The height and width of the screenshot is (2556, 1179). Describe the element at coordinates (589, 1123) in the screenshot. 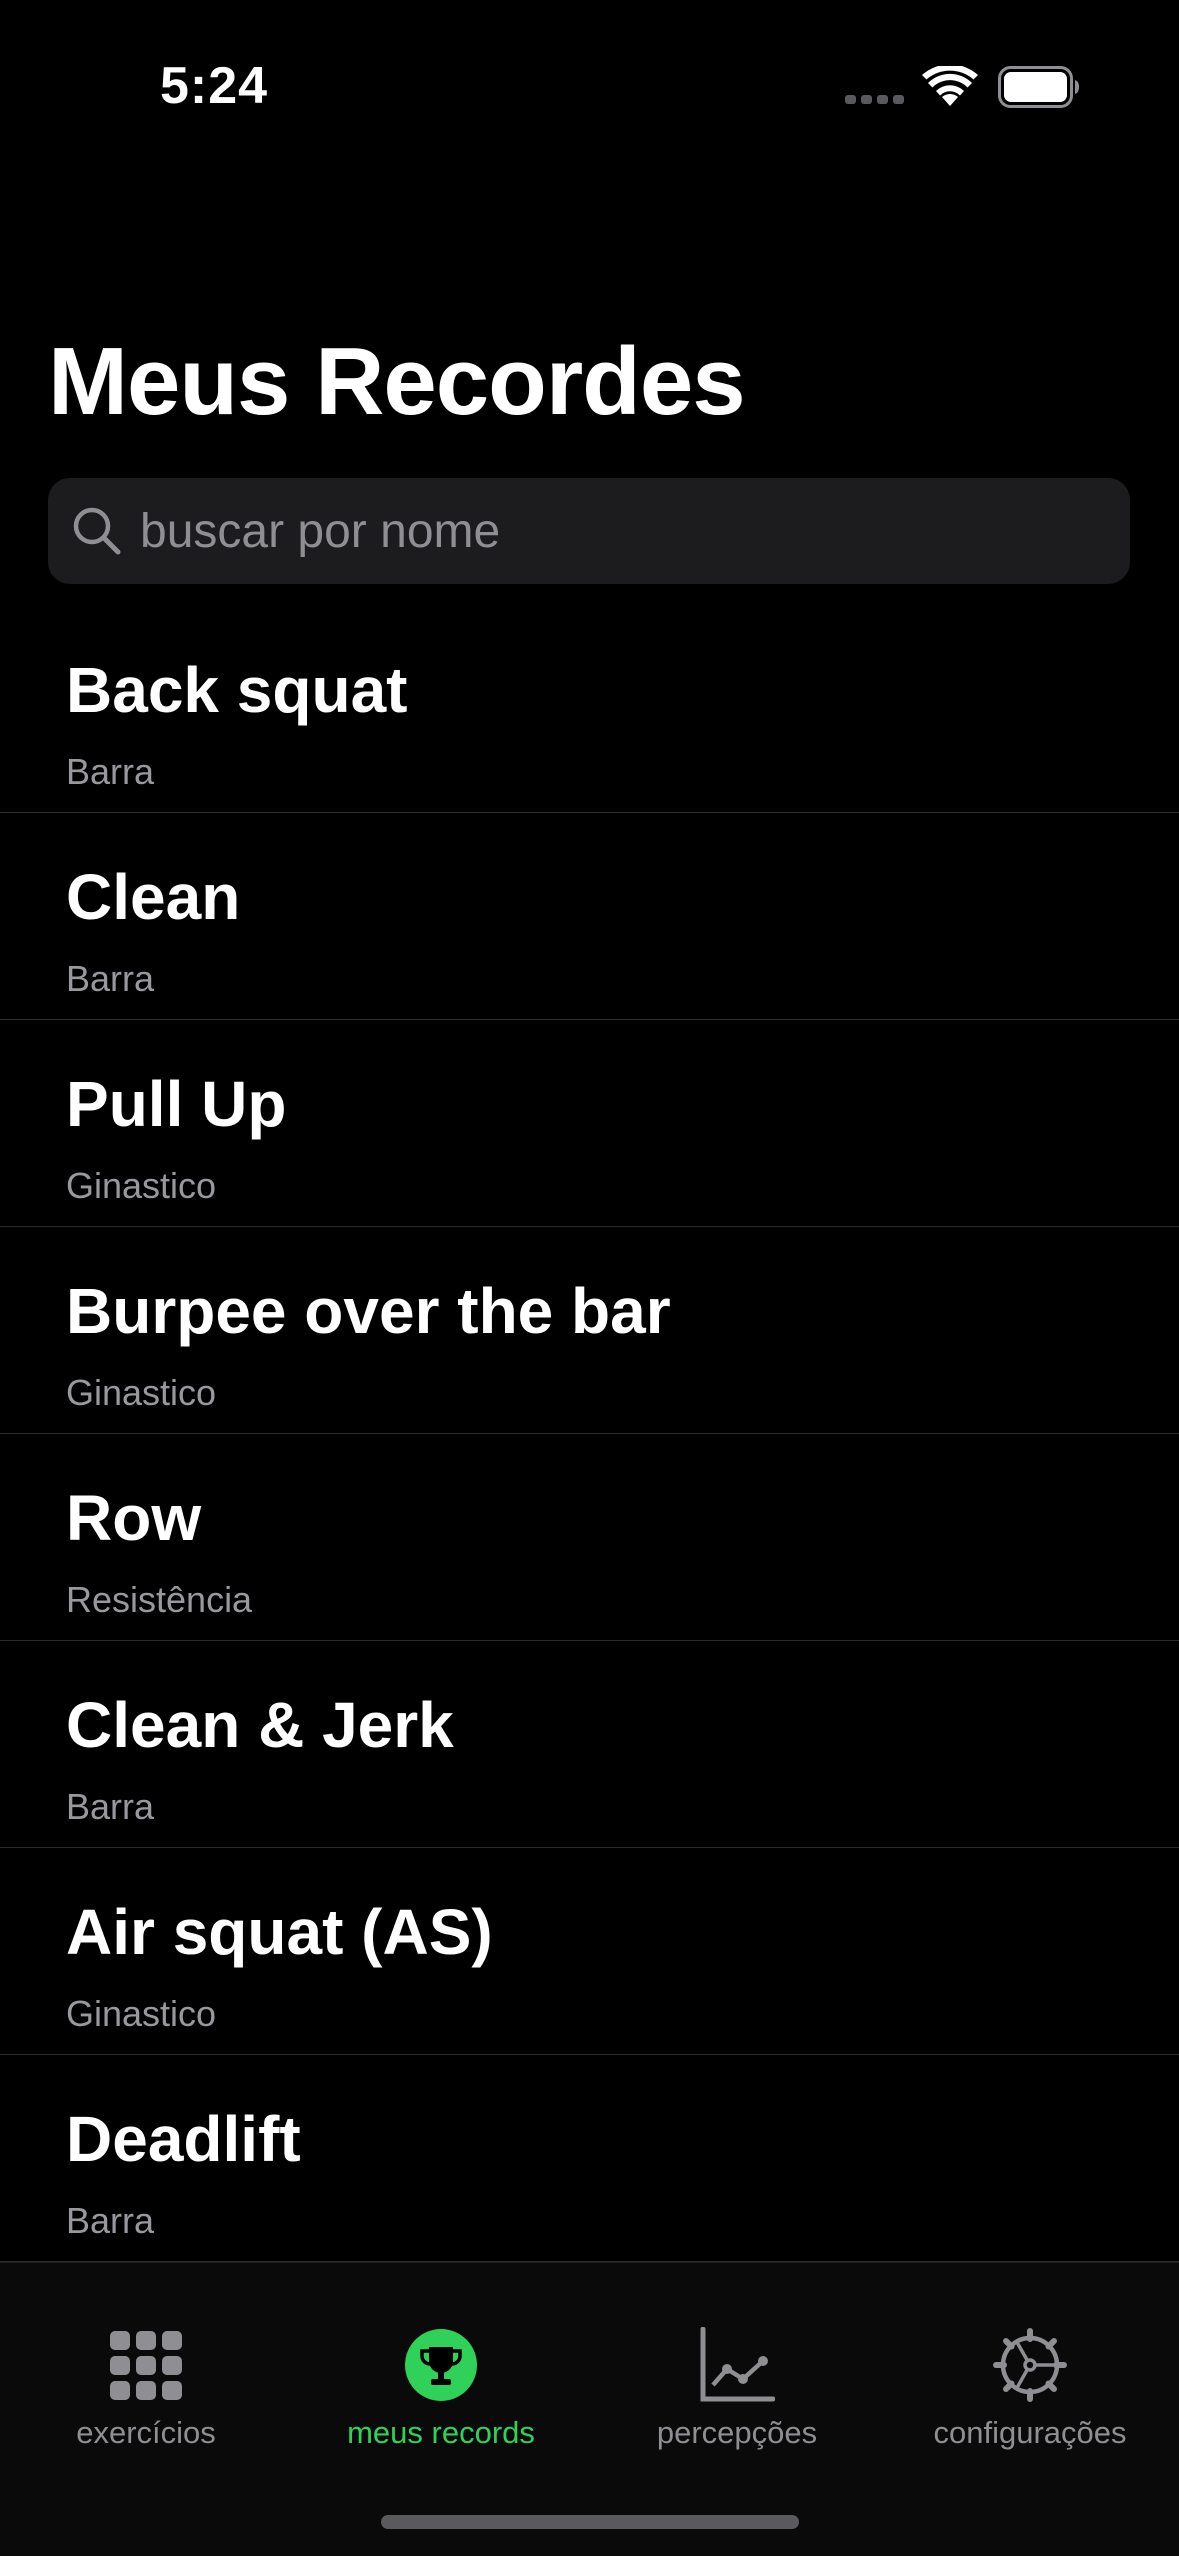

I see `list-item: Pull Up Ginastico` at that location.